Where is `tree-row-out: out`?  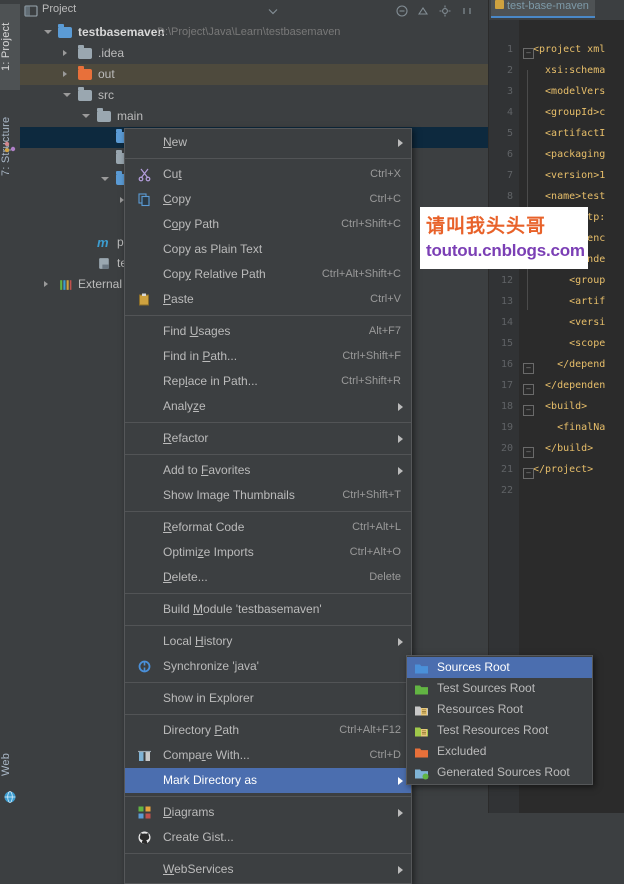
tree-row-out: out is located at coordinates (254, 74).